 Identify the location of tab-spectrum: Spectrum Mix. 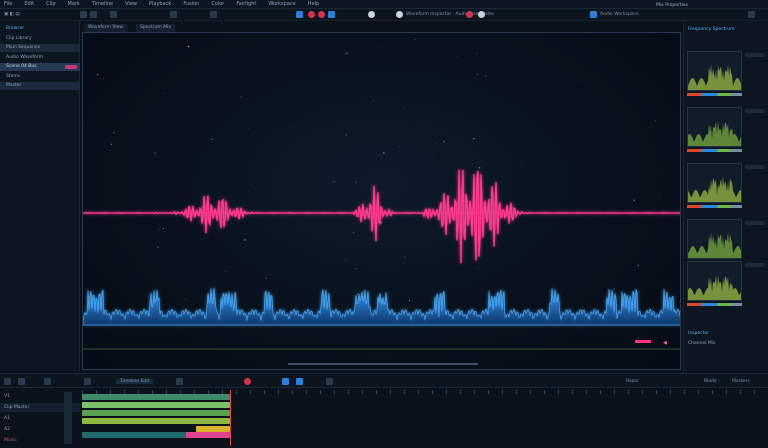
(156, 28).